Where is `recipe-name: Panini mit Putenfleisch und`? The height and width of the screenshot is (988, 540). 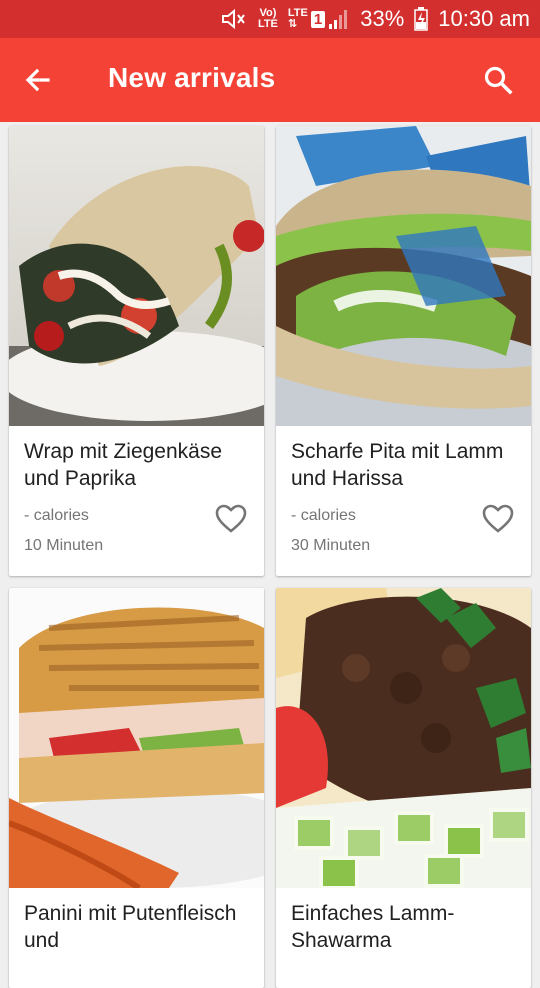 recipe-name: Panini mit Putenfleisch und is located at coordinates (130, 927).